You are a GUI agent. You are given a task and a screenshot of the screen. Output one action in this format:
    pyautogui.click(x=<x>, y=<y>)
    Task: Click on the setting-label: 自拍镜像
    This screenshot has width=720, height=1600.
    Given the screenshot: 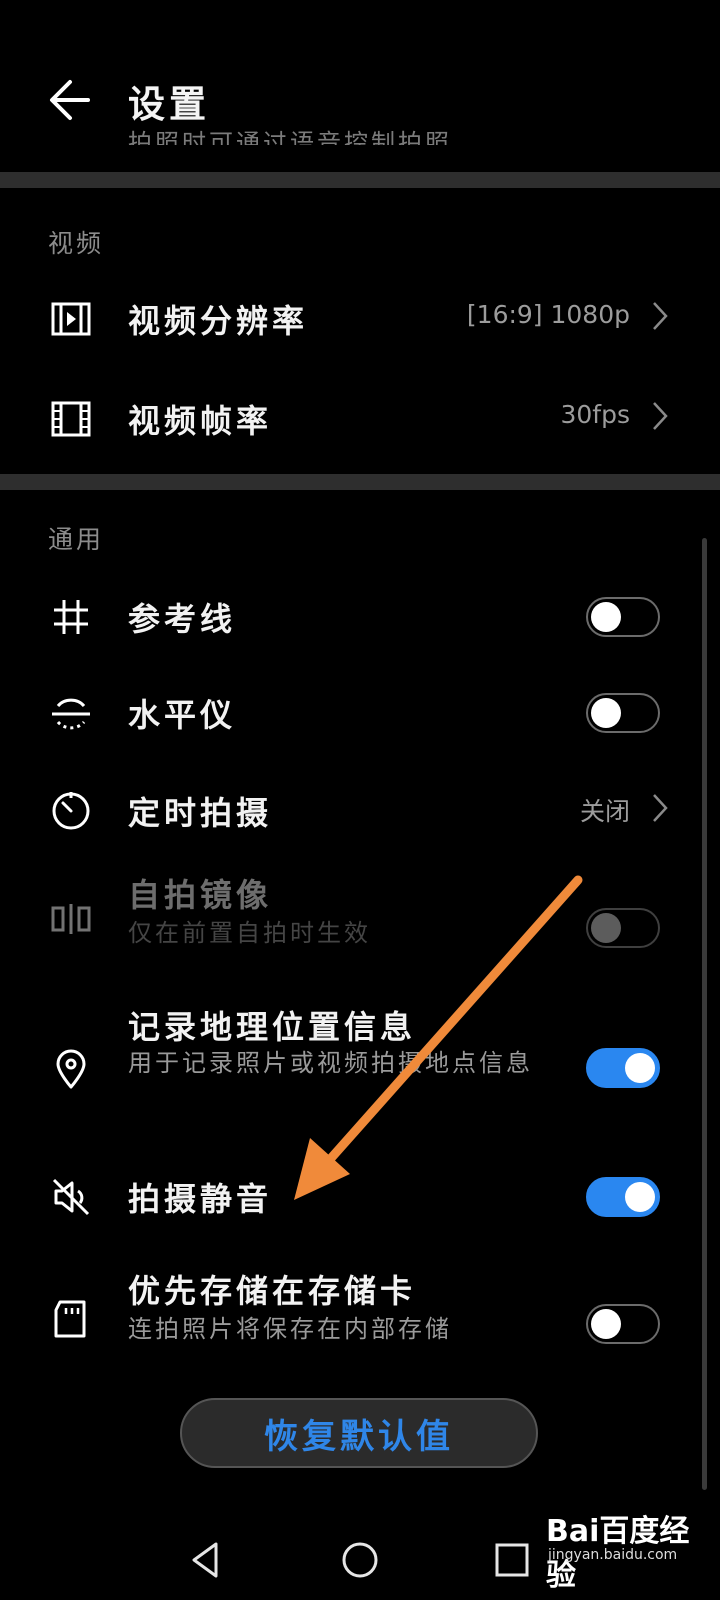 What is the action you would take?
    pyautogui.click(x=200, y=895)
    